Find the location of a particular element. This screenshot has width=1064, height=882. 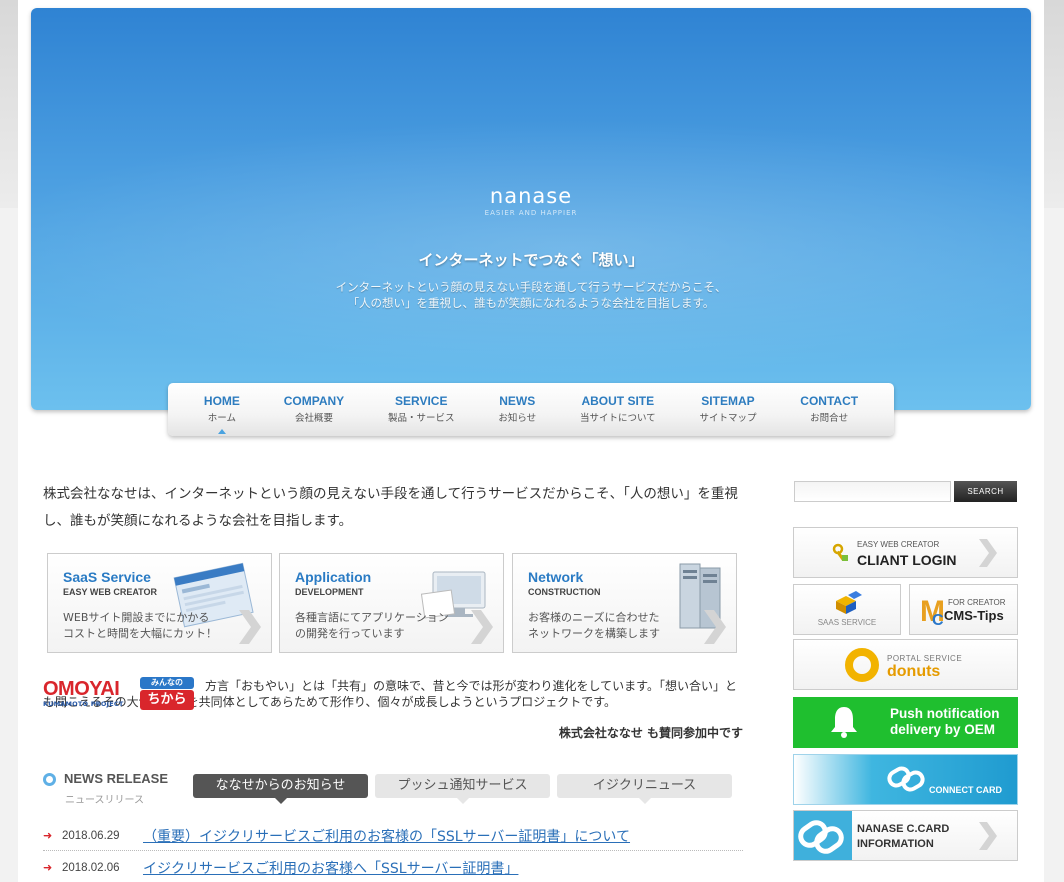

omoyai-participation-note: 株式会社ななせ も賛同参加中です is located at coordinates (650, 733).